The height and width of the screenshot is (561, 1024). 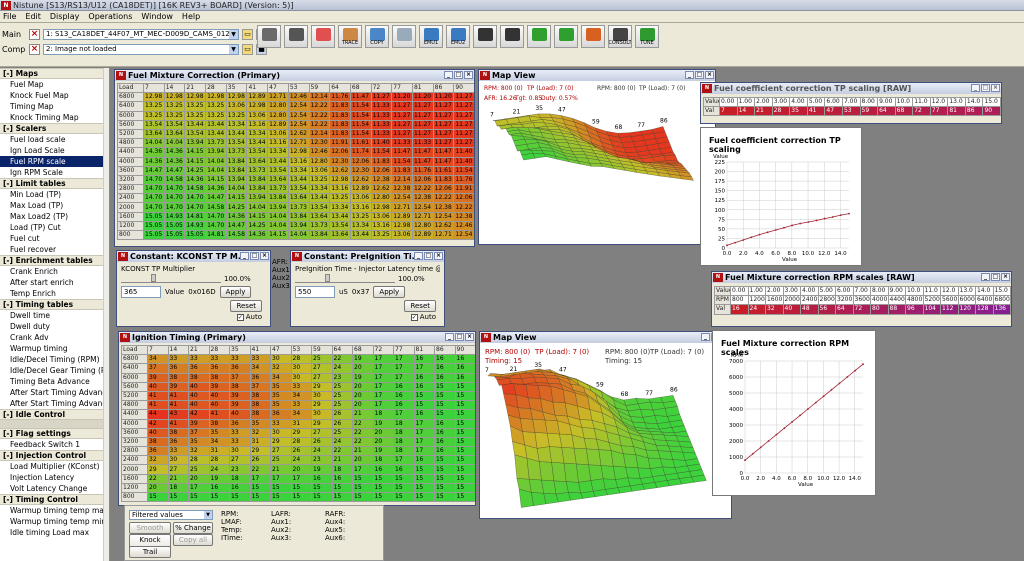 I want to click on kconst-reset-button: Reset, so click(x=246, y=306).